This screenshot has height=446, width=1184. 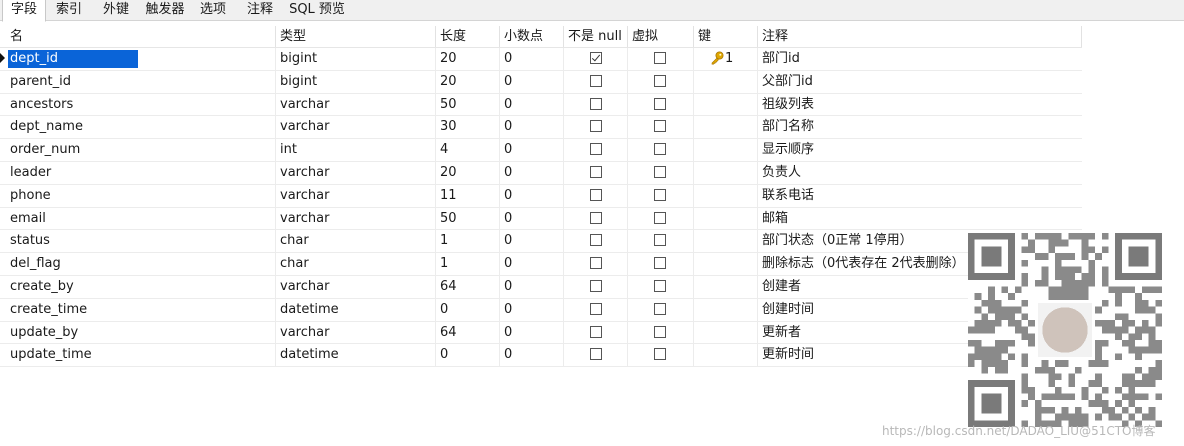 What do you see at coordinates (541, 82) in the screenshot?
I see `table-row: parent_id bigint 20 0 父部门id` at bounding box center [541, 82].